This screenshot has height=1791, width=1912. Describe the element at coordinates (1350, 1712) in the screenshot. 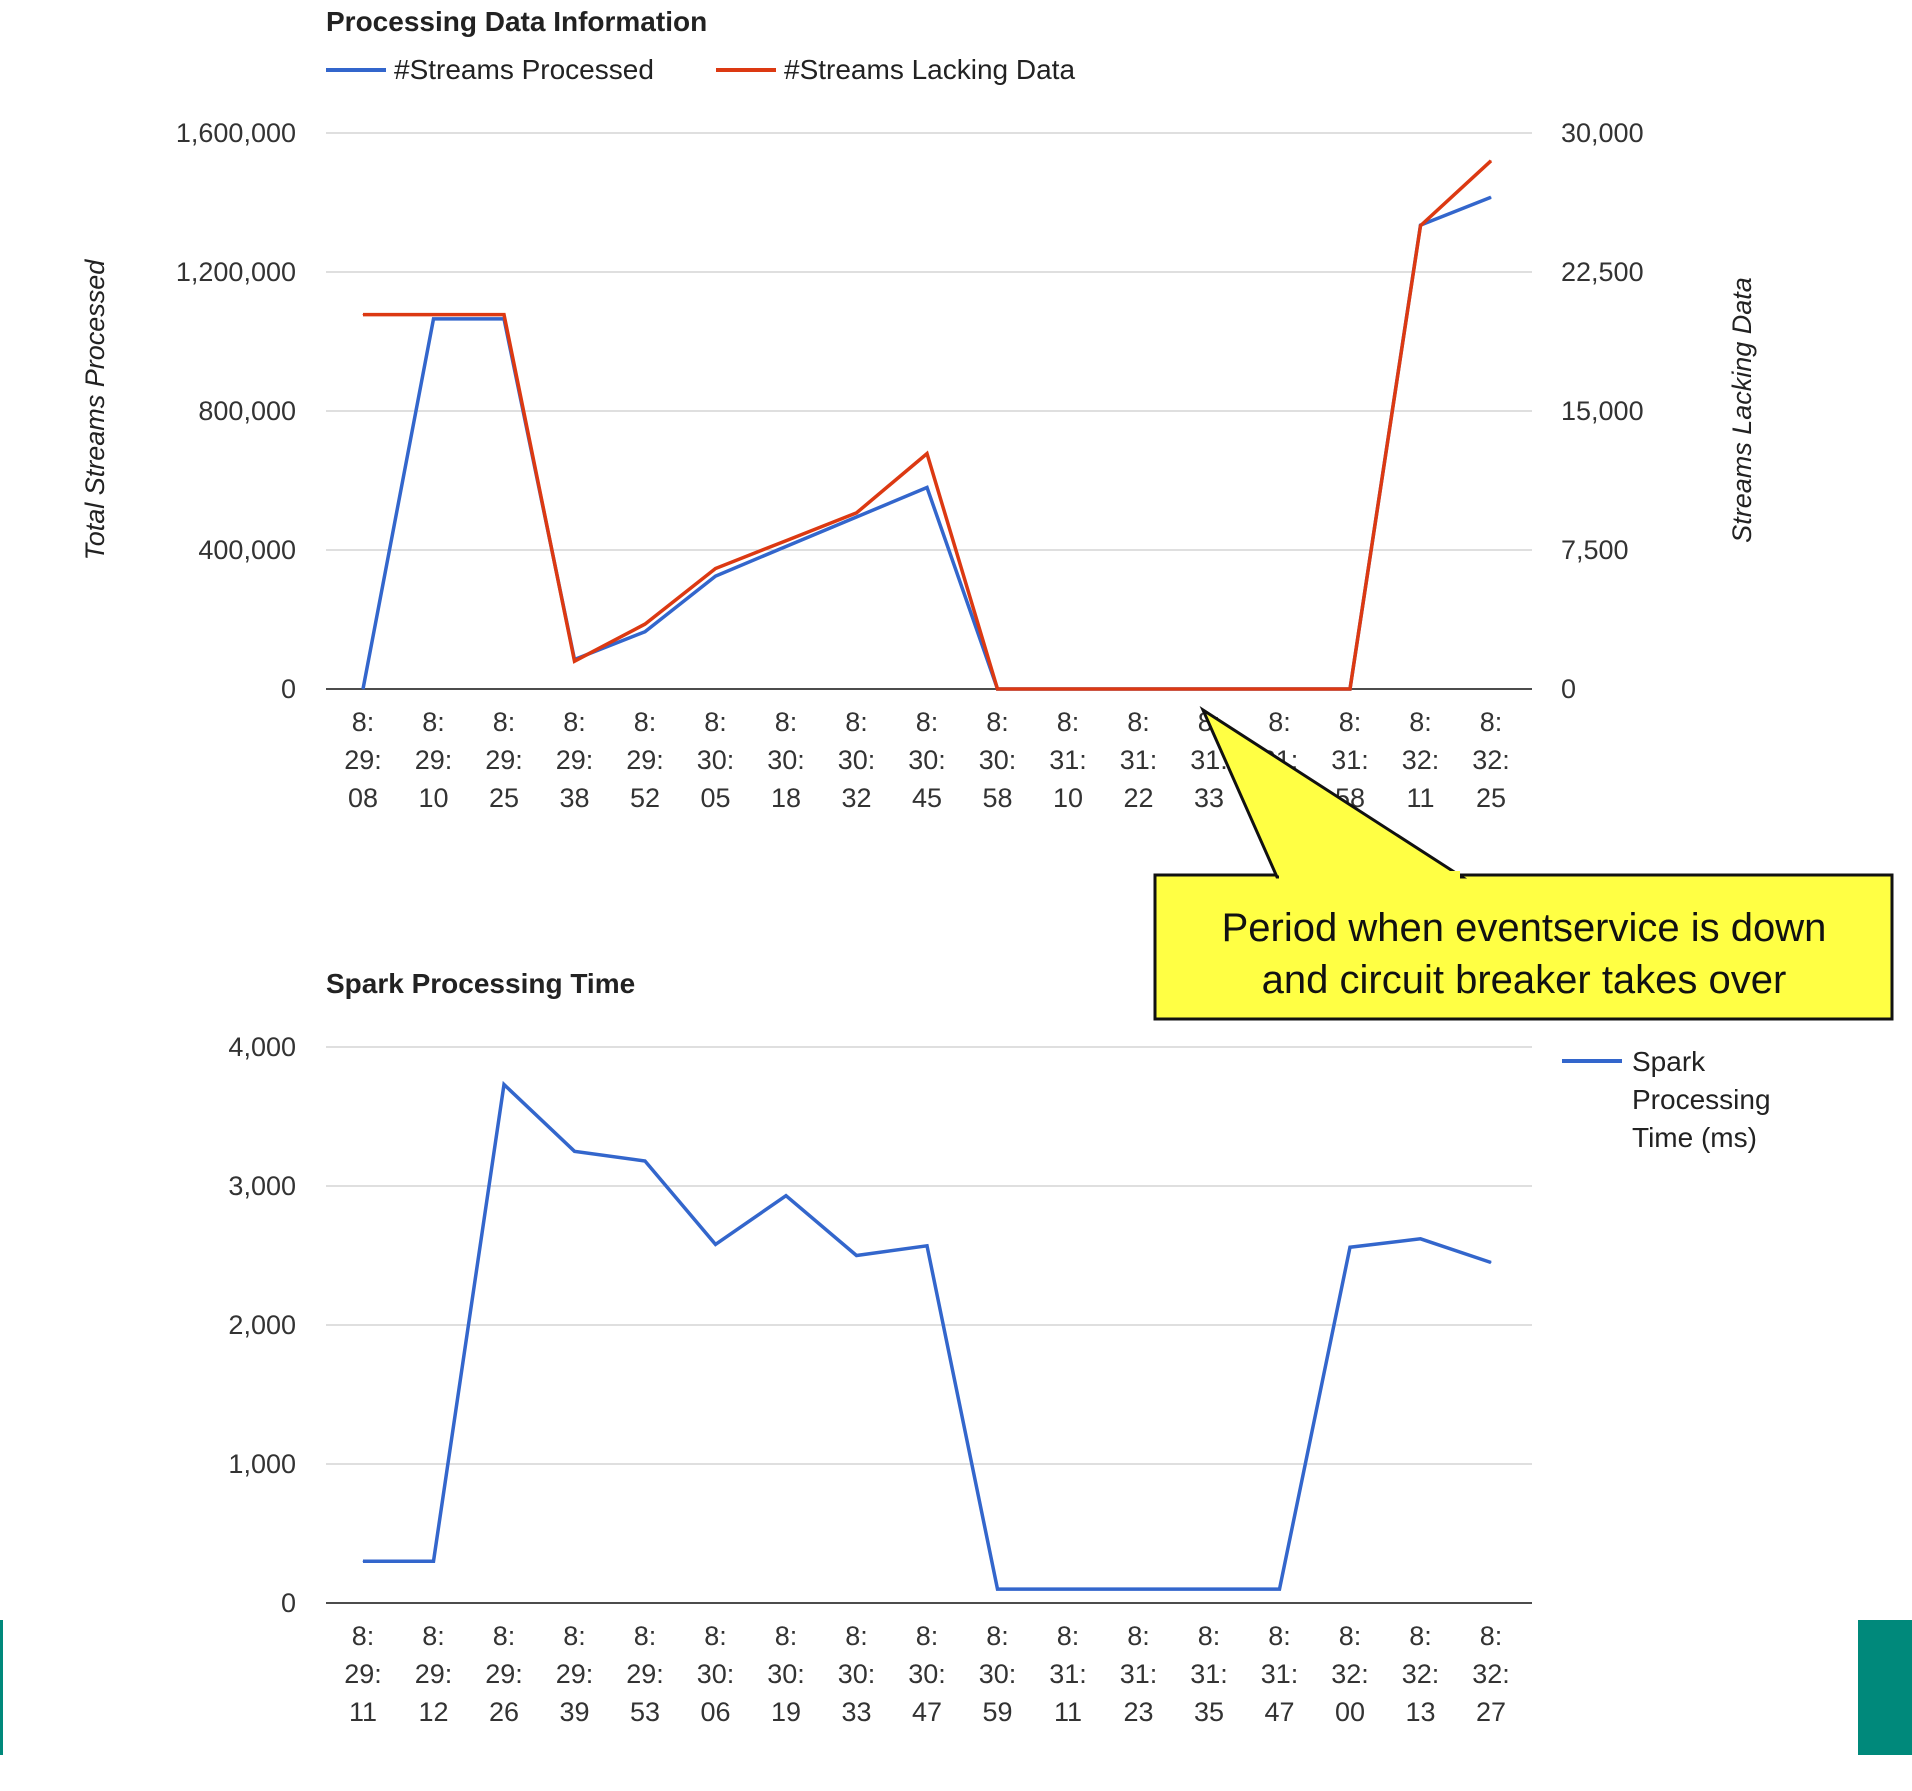

I see `x-tick-label: 00` at that location.